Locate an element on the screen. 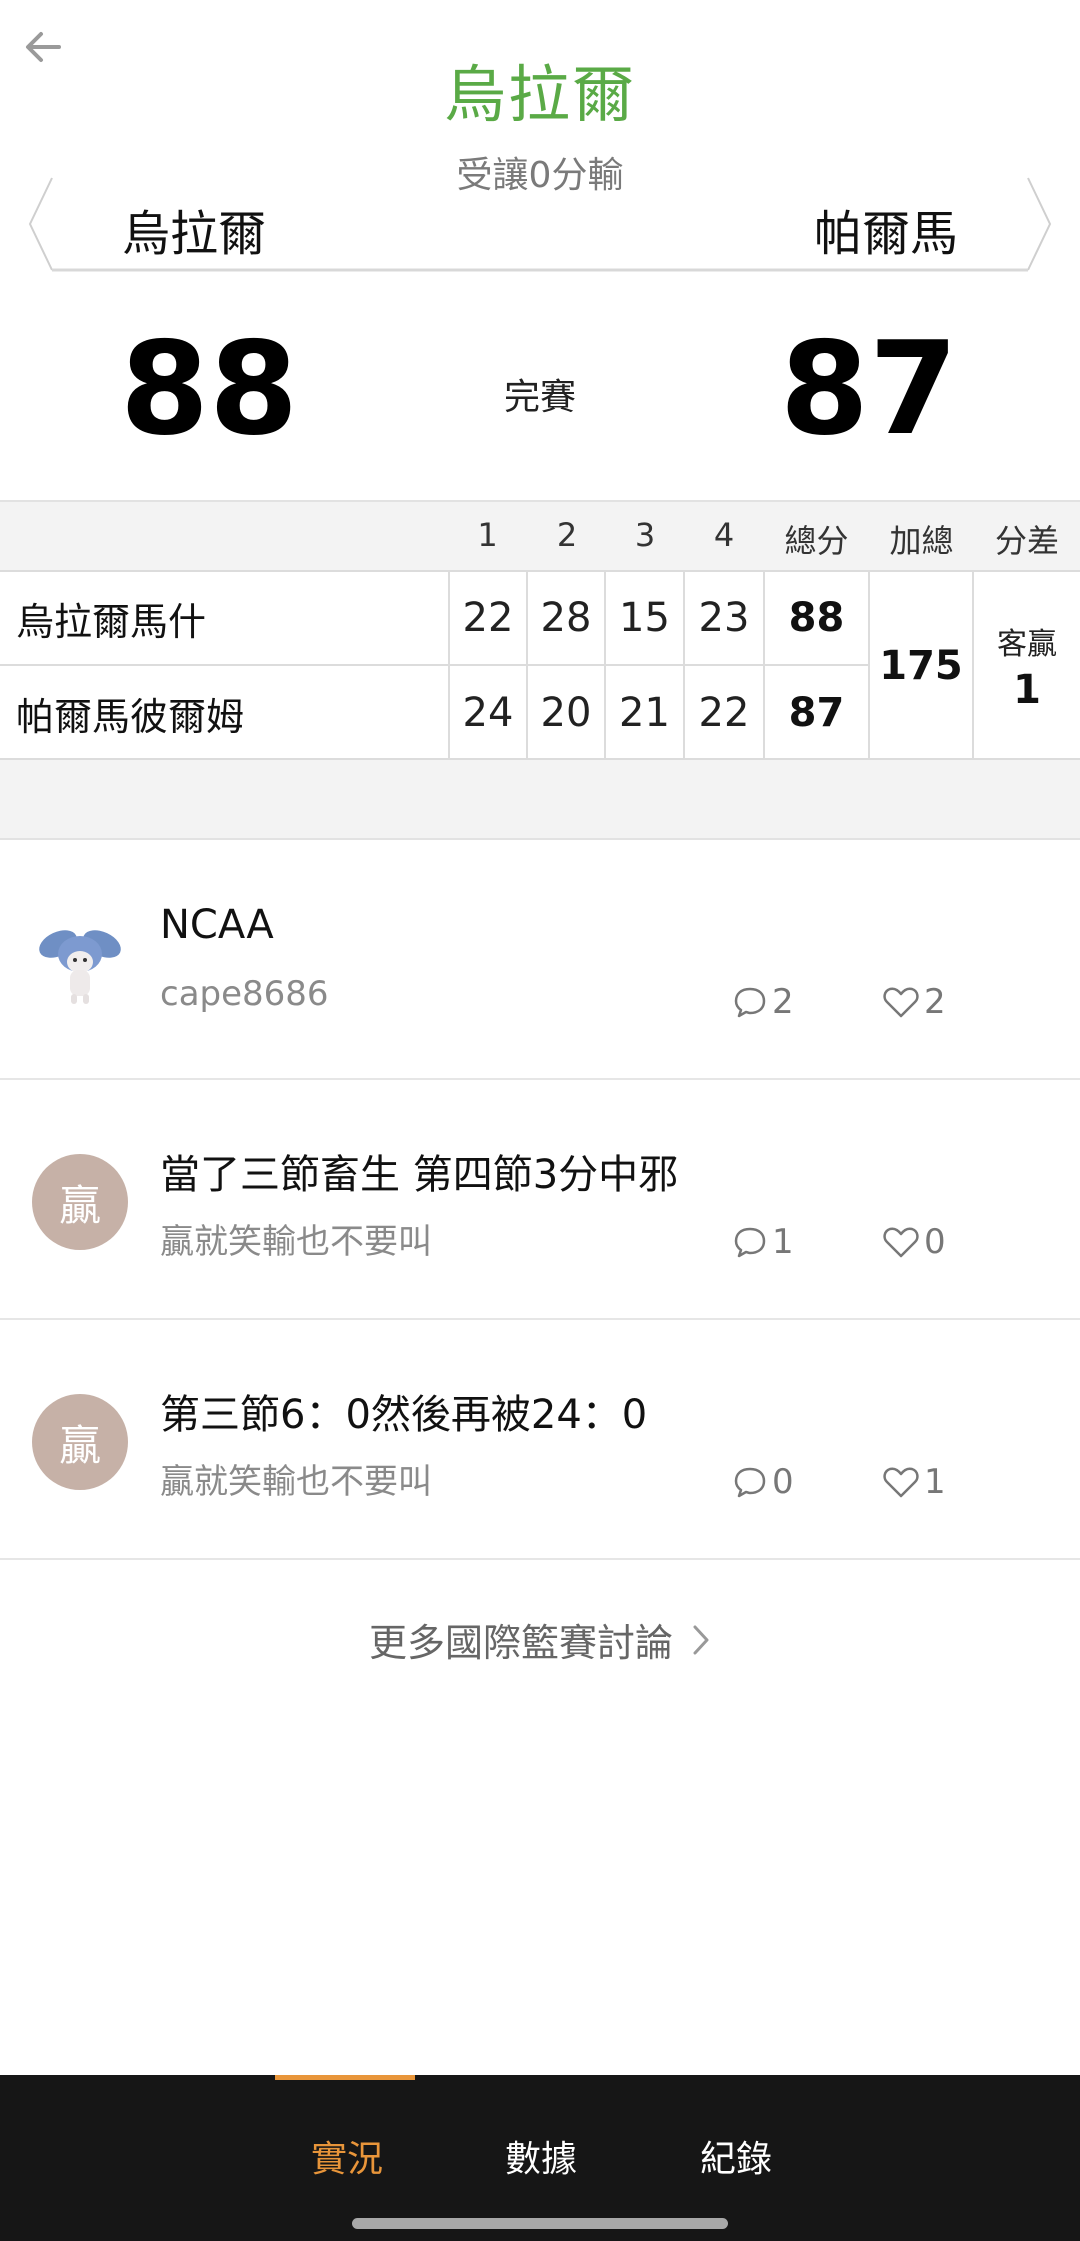 The height and width of the screenshot is (2241, 1080). like-count-value: 2 is located at coordinates (935, 1002).